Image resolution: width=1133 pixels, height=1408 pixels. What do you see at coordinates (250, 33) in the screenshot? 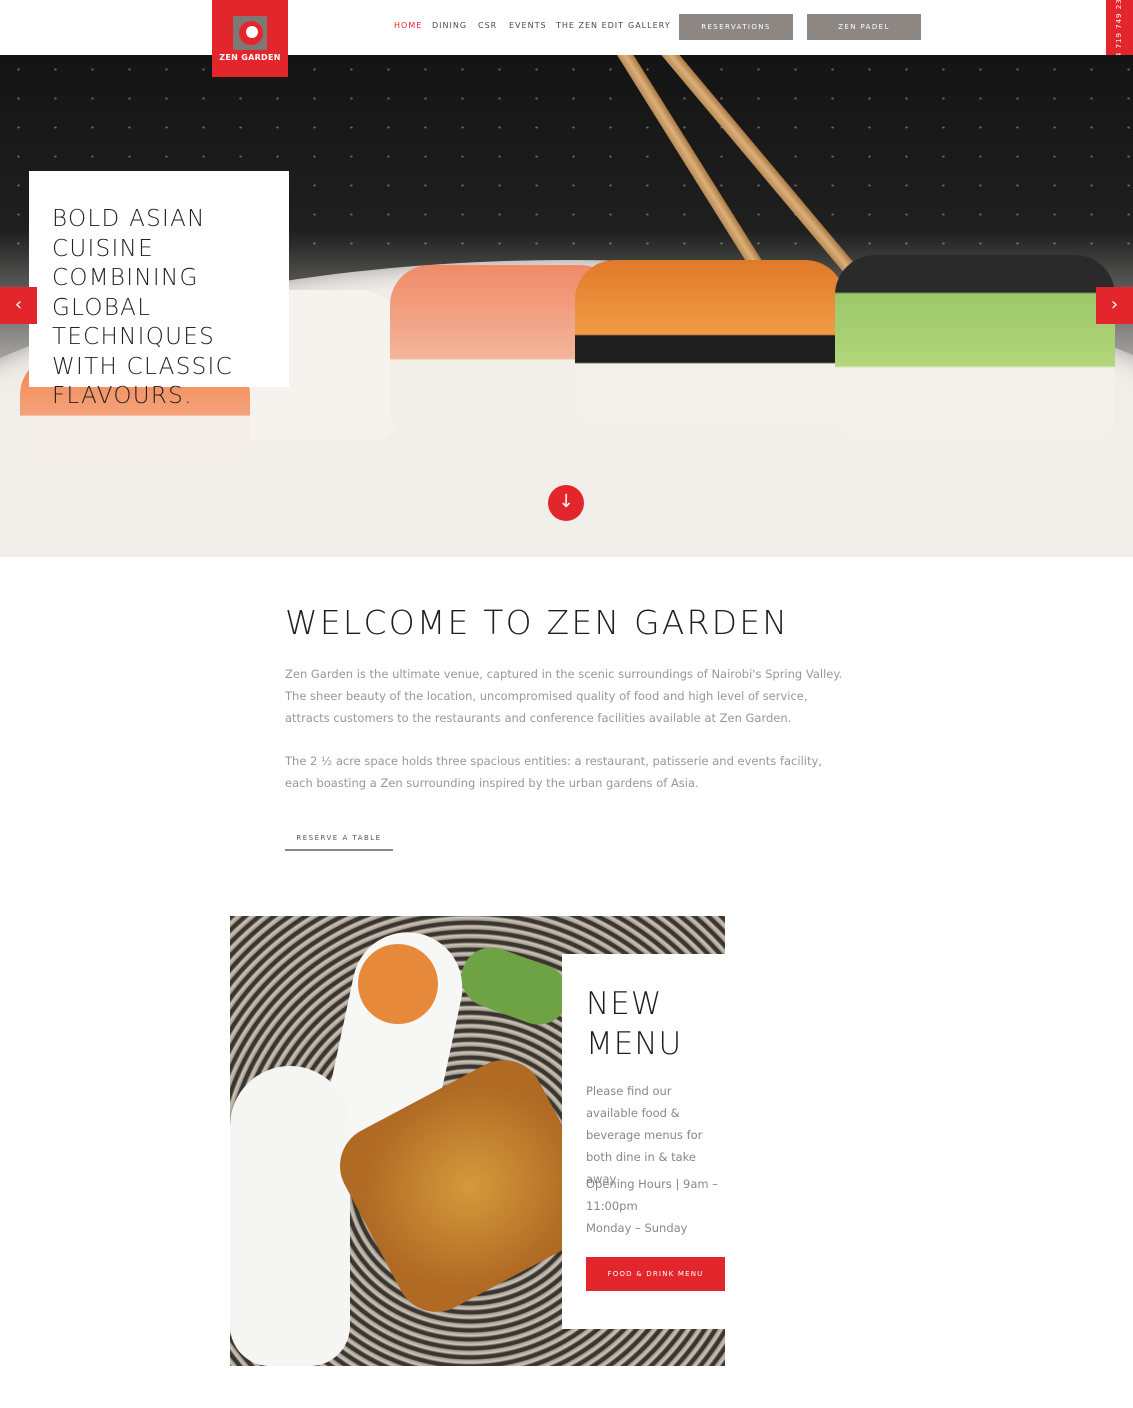
I see `logo-mark-icon` at bounding box center [250, 33].